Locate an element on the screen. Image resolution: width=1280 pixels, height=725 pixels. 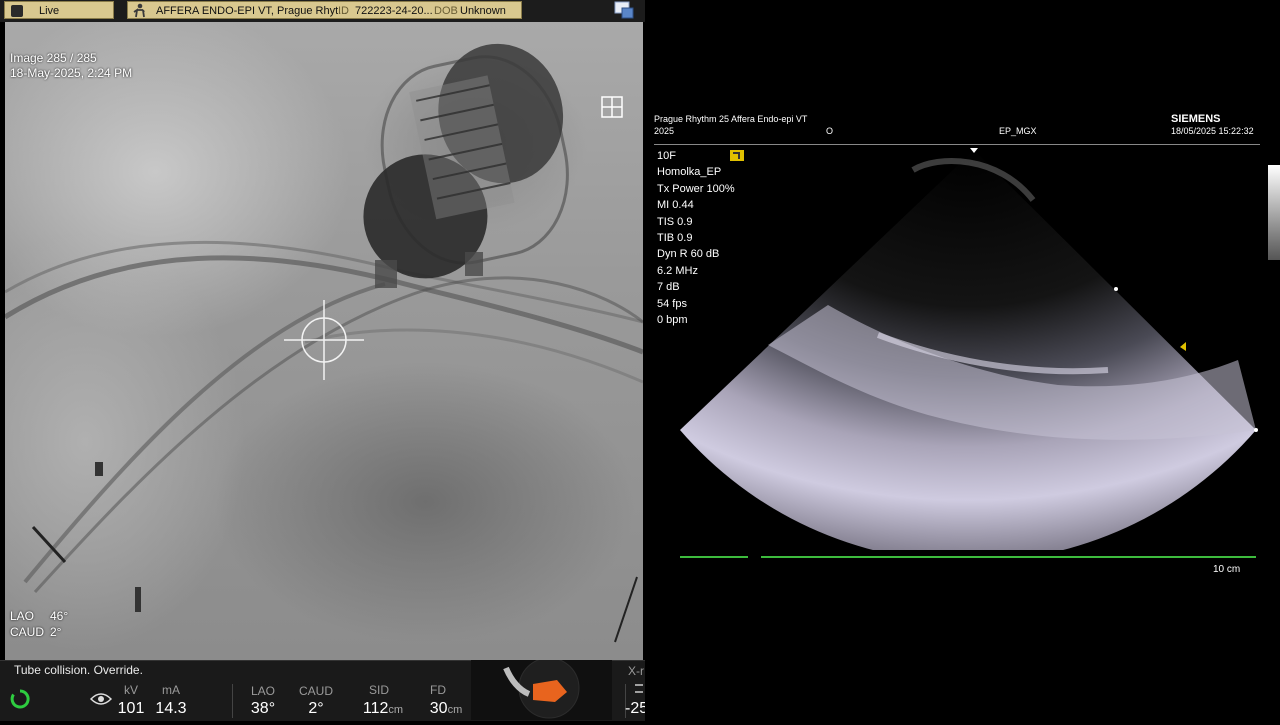
sid-label: SID is located at coordinates (378, 690).